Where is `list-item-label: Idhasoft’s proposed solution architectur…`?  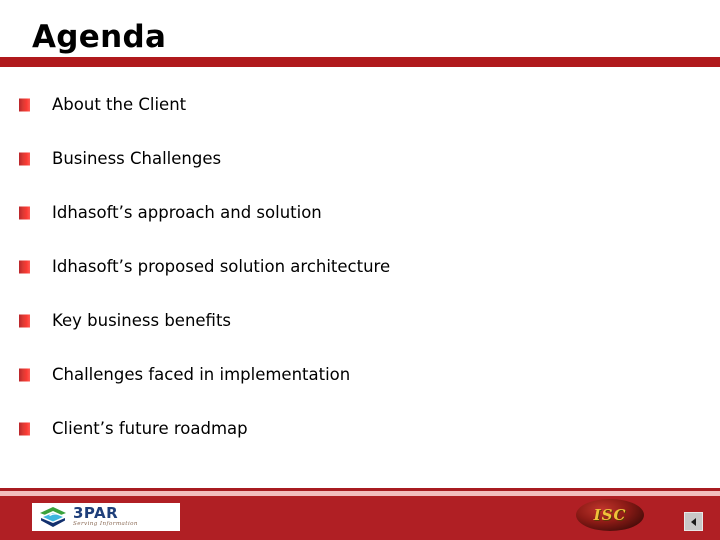
list-item-label: Idhasoft’s proposed solution architectur… is located at coordinates (221, 267).